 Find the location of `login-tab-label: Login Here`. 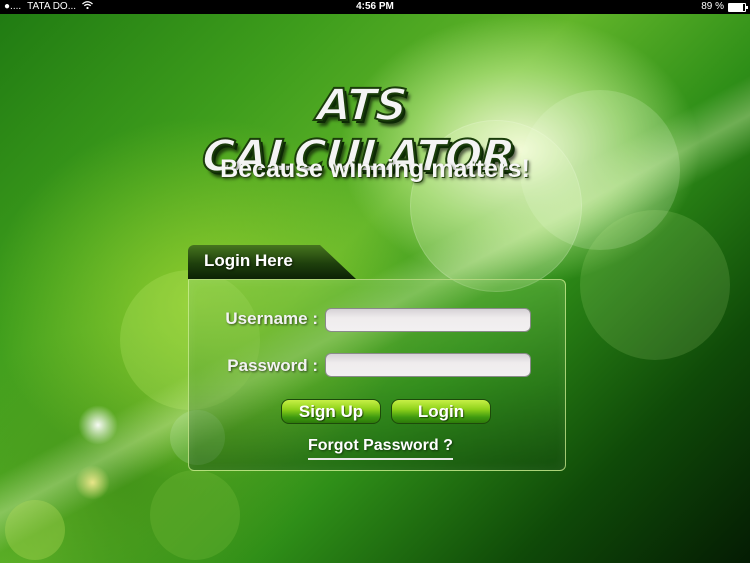

login-tab-label: Login Here is located at coordinates (248, 260).